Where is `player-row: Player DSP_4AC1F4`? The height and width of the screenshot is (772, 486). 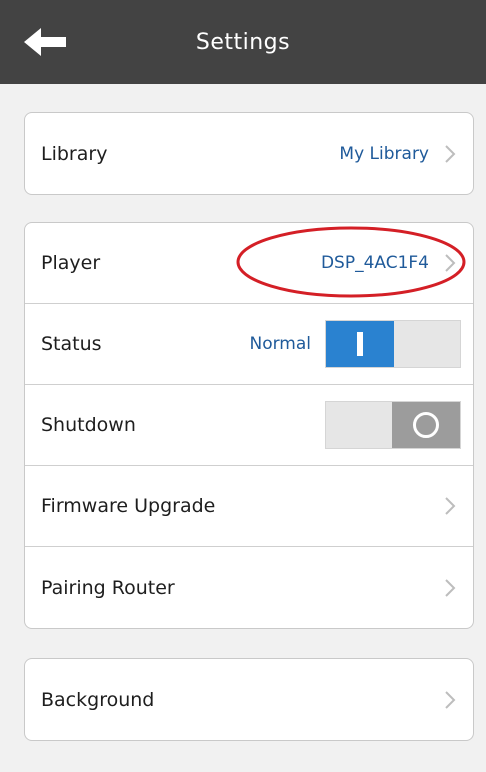 player-row: Player DSP_4AC1F4 is located at coordinates (249, 263).